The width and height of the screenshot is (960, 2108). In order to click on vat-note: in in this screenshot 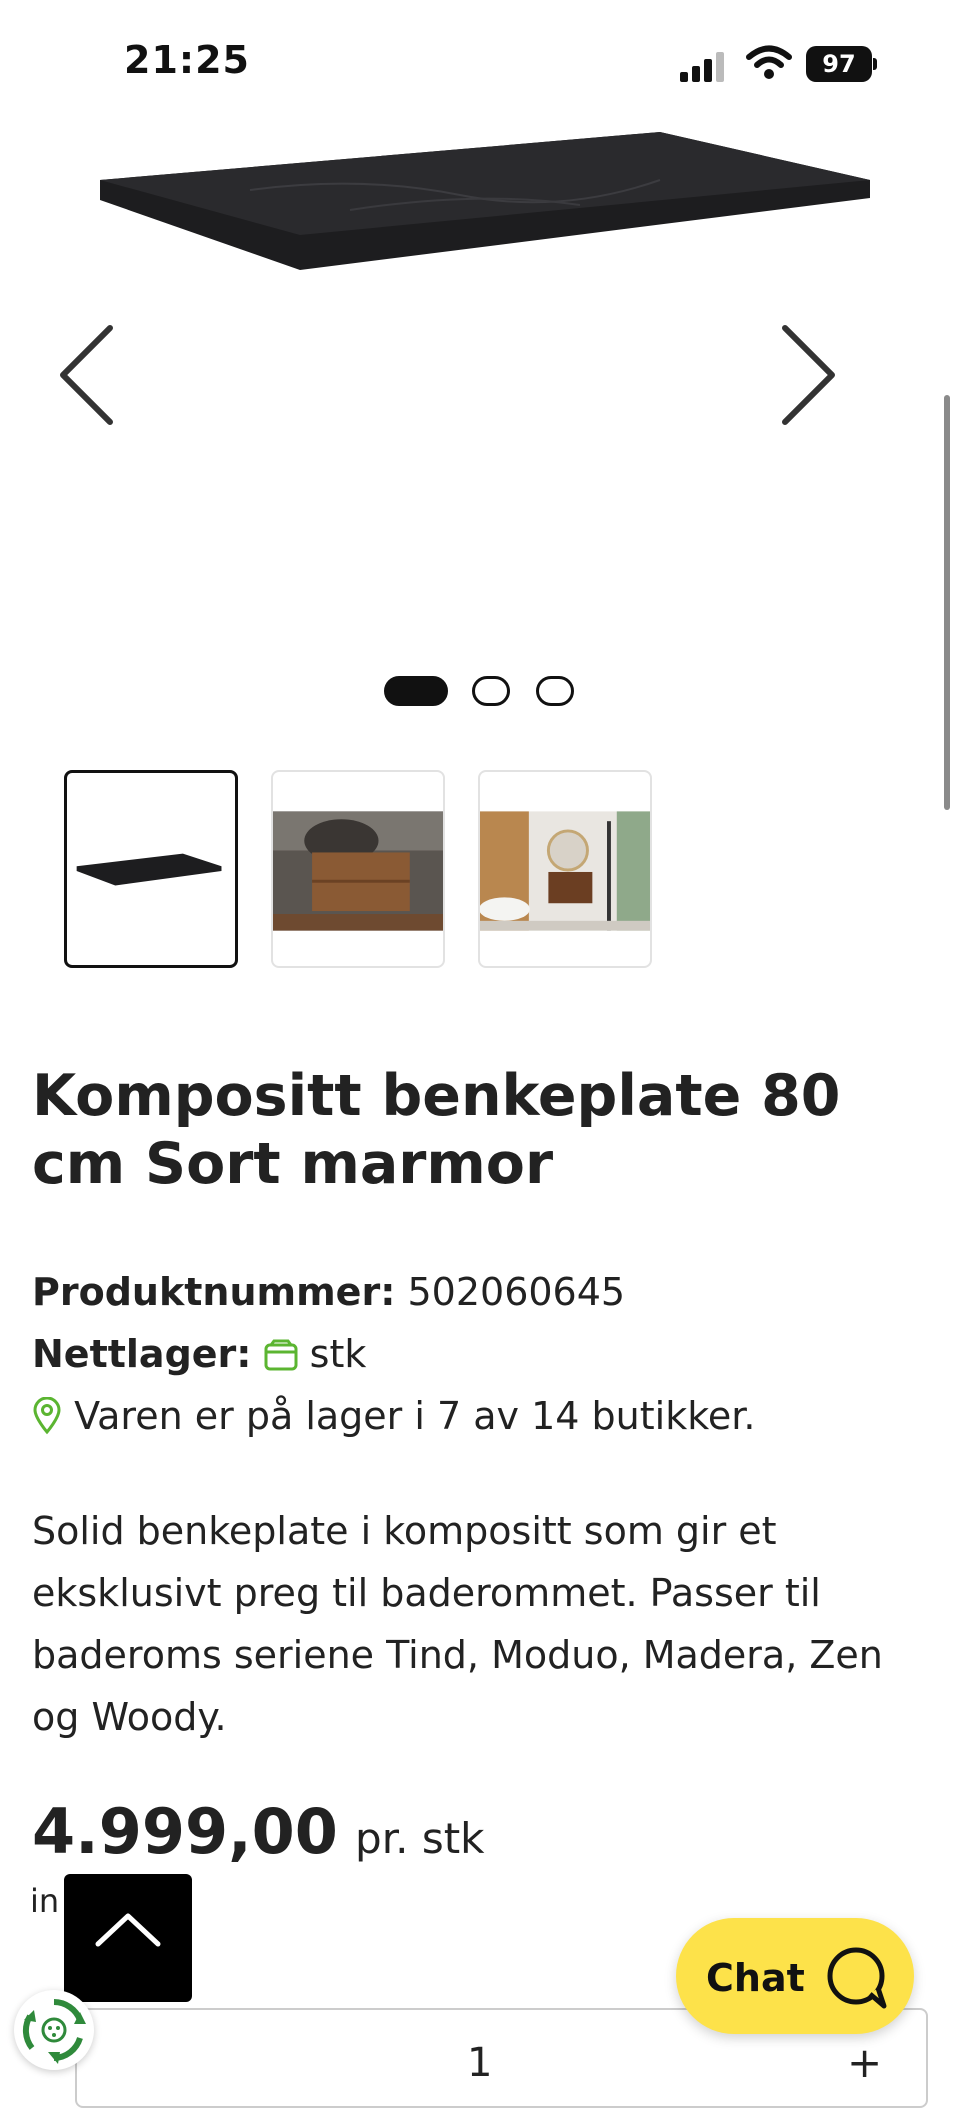, I will do `click(45, 1901)`.